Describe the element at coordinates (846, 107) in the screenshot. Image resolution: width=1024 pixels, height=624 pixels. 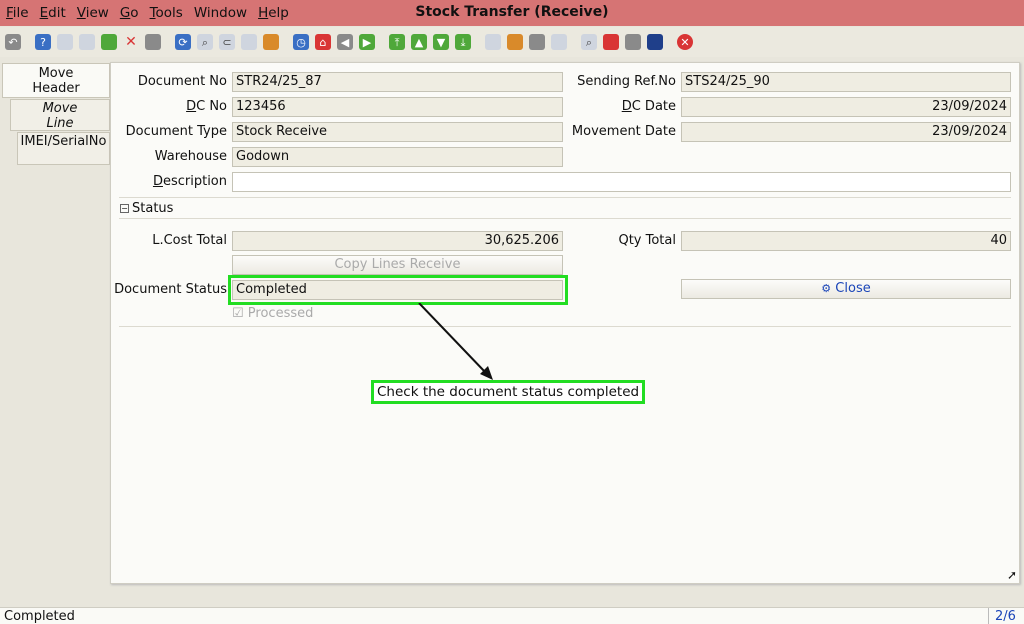
I see `dc-date-field: 23/09/2024` at that location.